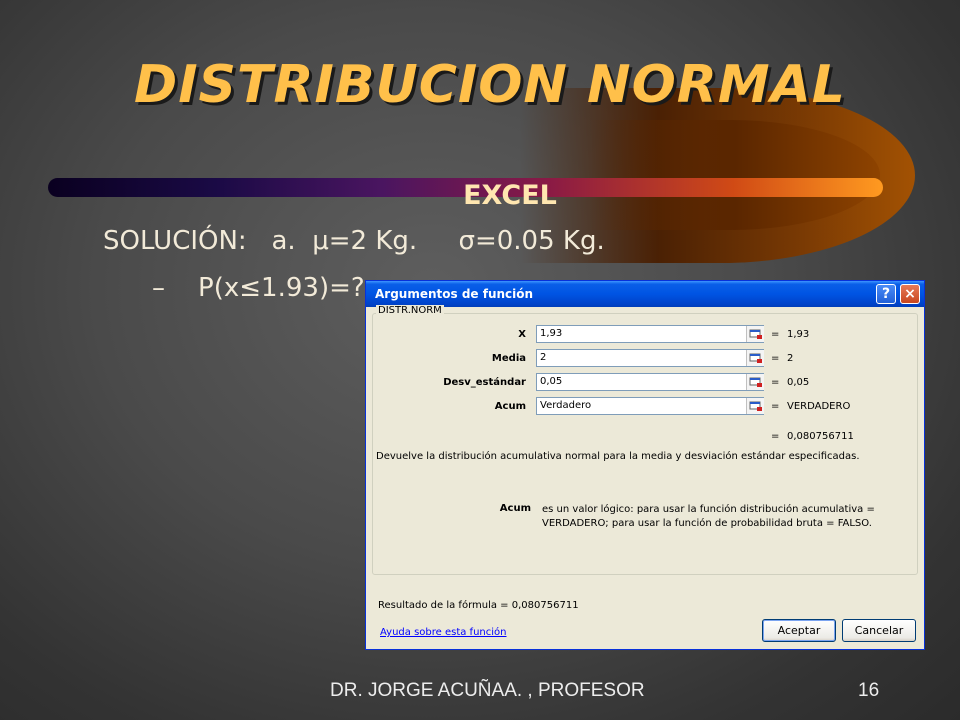 The image size is (960, 720). What do you see at coordinates (522, 334) in the screenshot?
I see `arg-label-x: X` at bounding box center [522, 334].